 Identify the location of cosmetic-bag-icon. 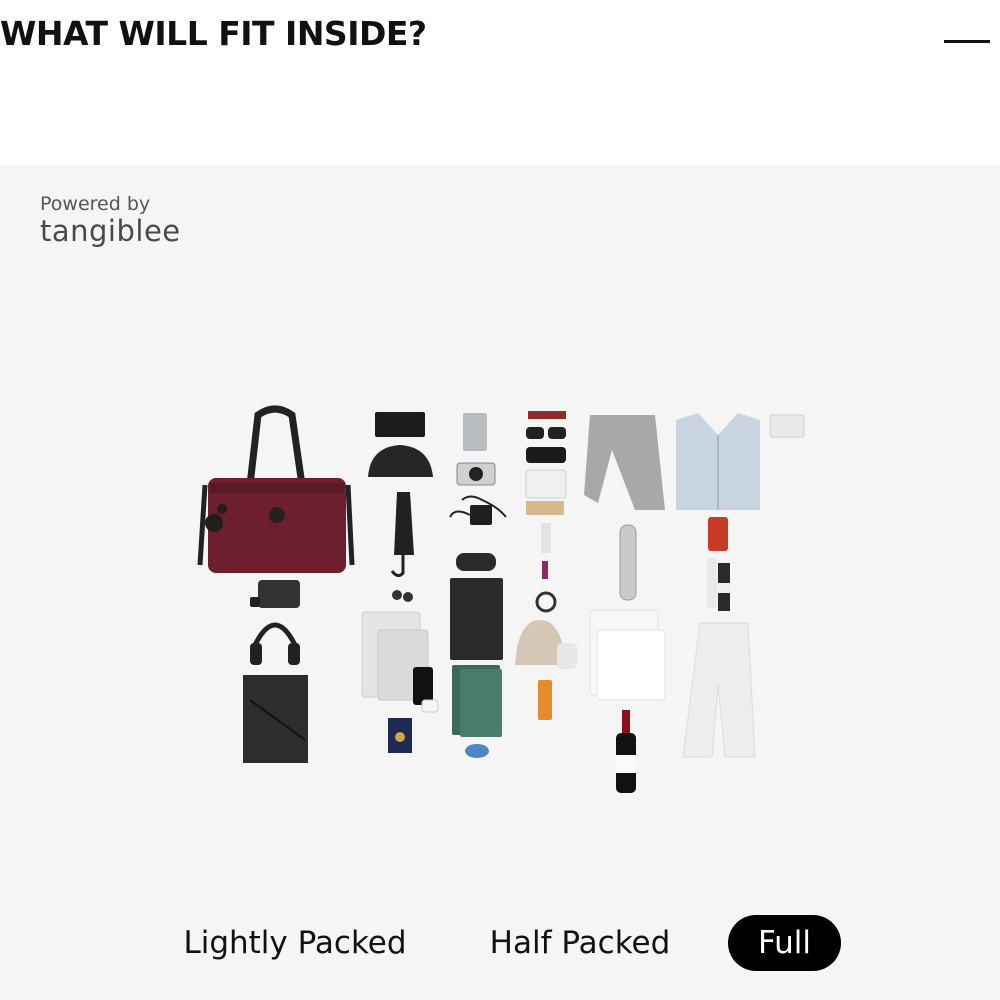
(400, 461).